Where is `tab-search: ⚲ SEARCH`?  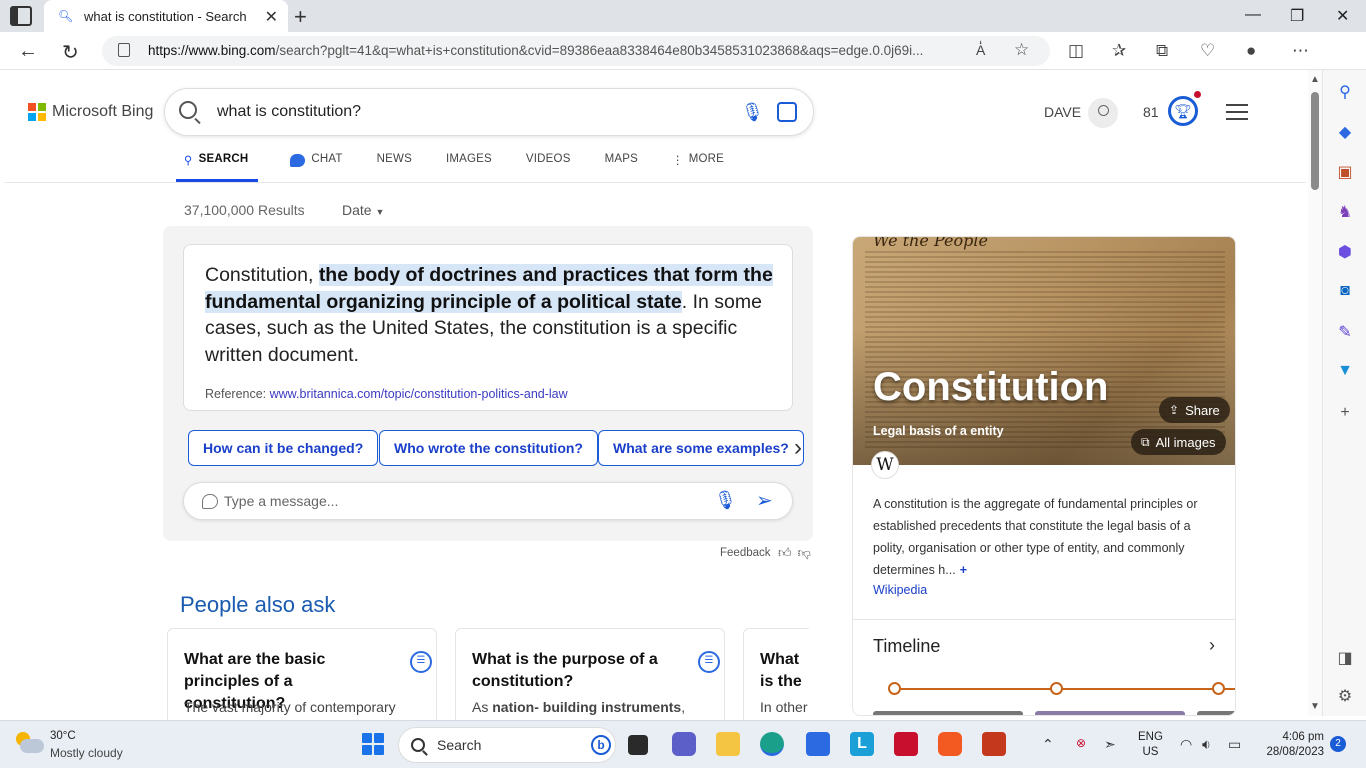
tab-search: ⚲ SEARCH is located at coordinates (217, 166).